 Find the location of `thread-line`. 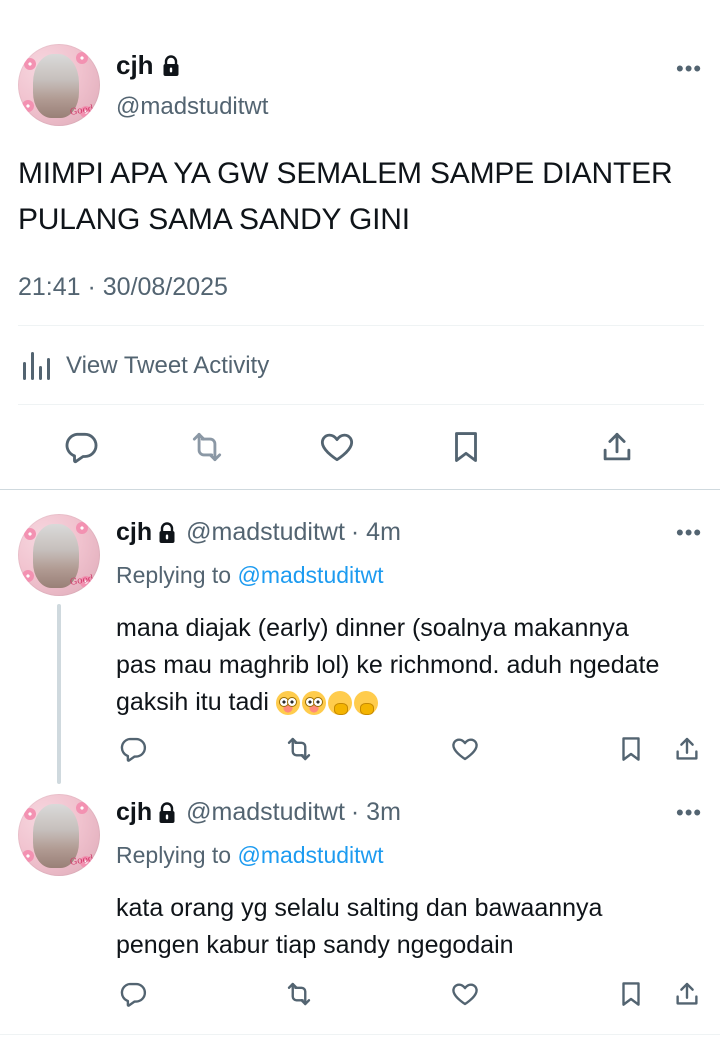

thread-line is located at coordinates (59, 694).